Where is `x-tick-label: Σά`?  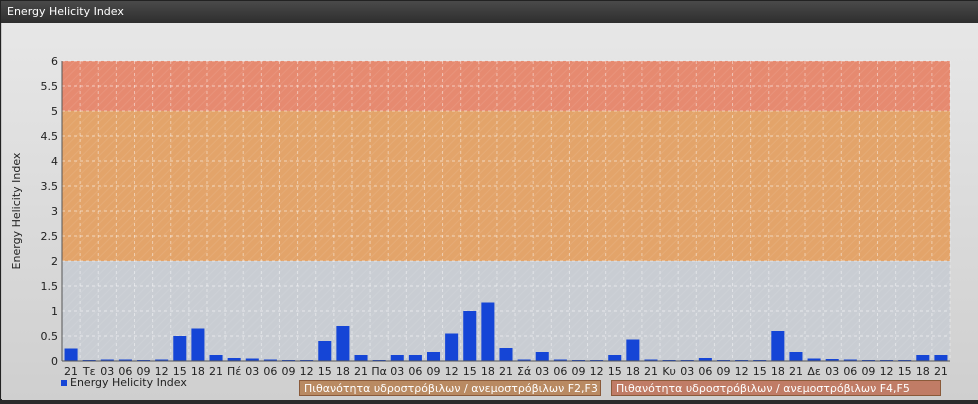 x-tick-label: Σά is located at coordinates (524, 371).